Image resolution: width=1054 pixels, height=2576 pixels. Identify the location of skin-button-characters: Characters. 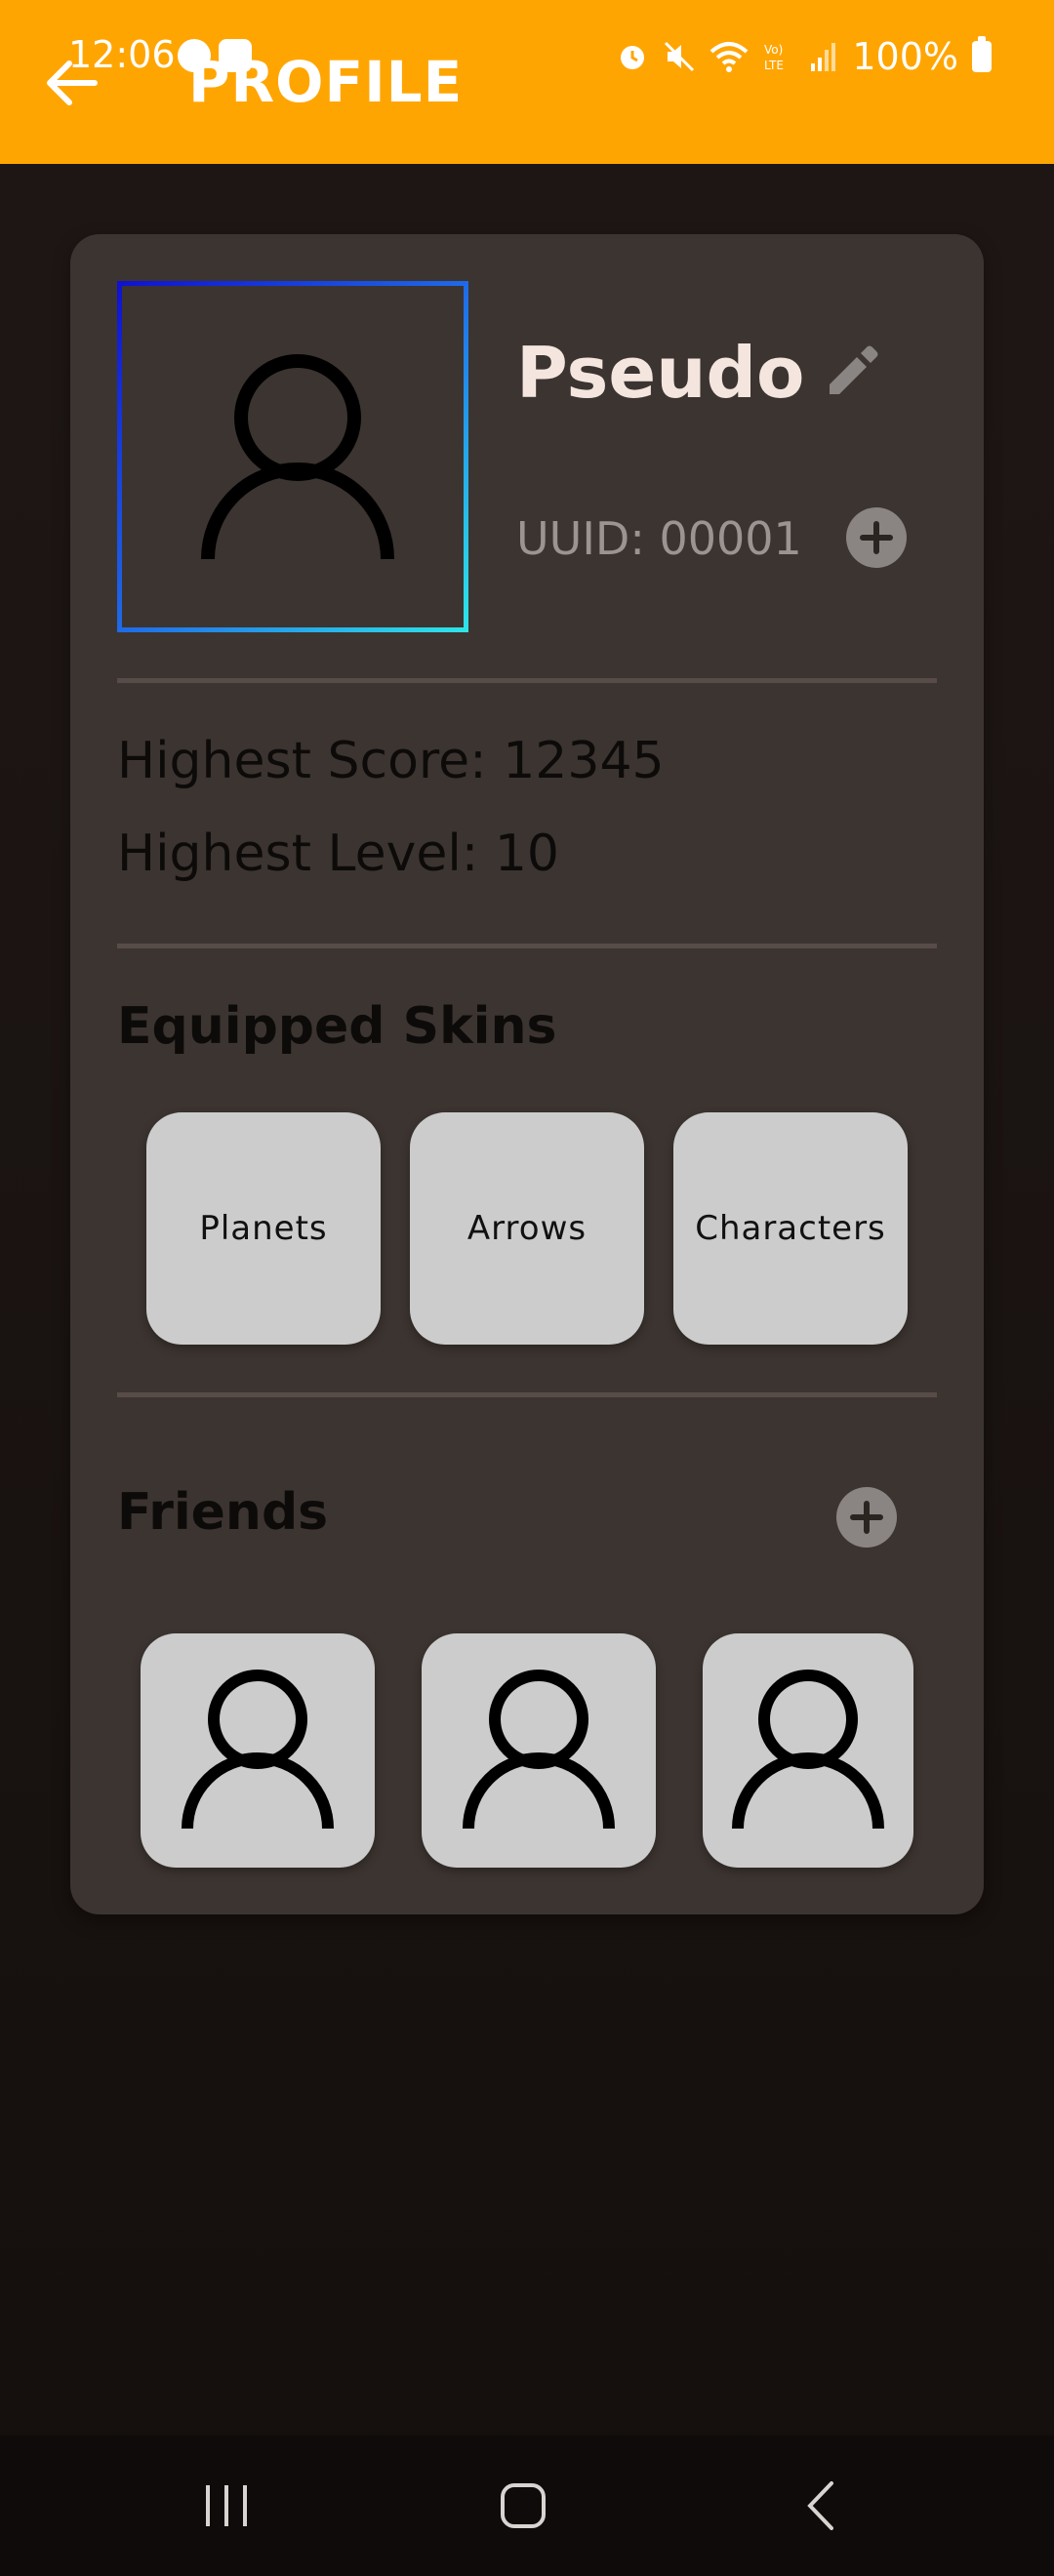
(790, 1228).